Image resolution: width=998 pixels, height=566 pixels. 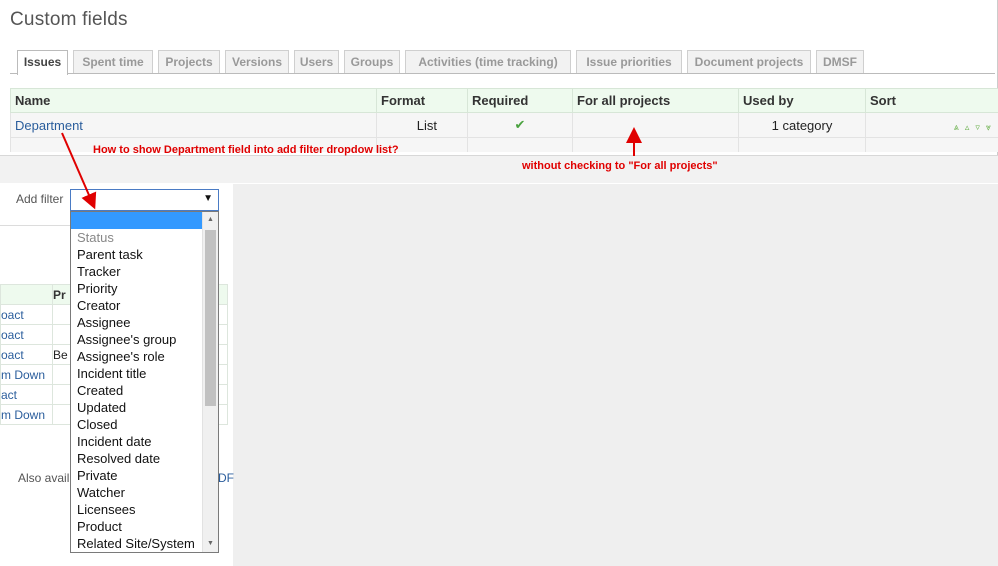 I want to click on option-closed: Closed, so click(x=137, y=424).